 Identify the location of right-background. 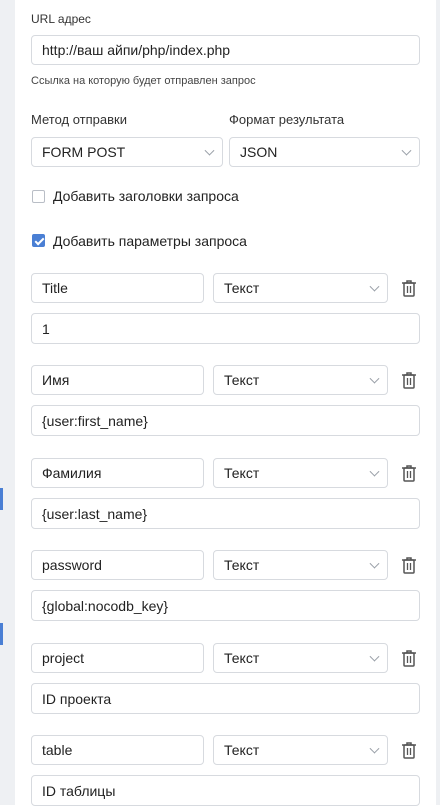
(438, 402).